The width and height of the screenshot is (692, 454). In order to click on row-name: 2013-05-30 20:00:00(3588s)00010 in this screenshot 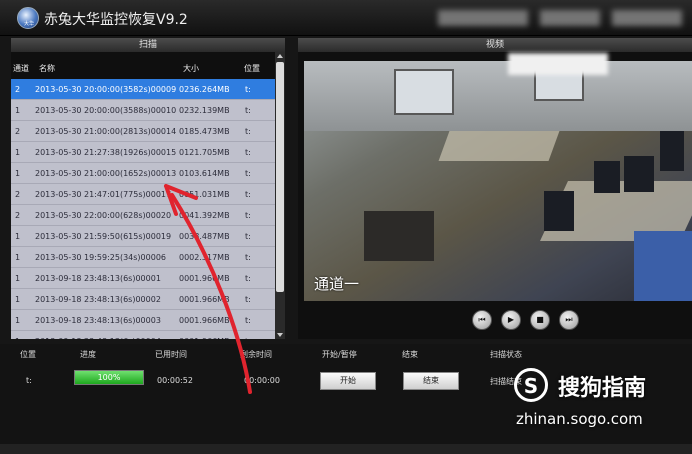, I will do `click(106, 110)`.